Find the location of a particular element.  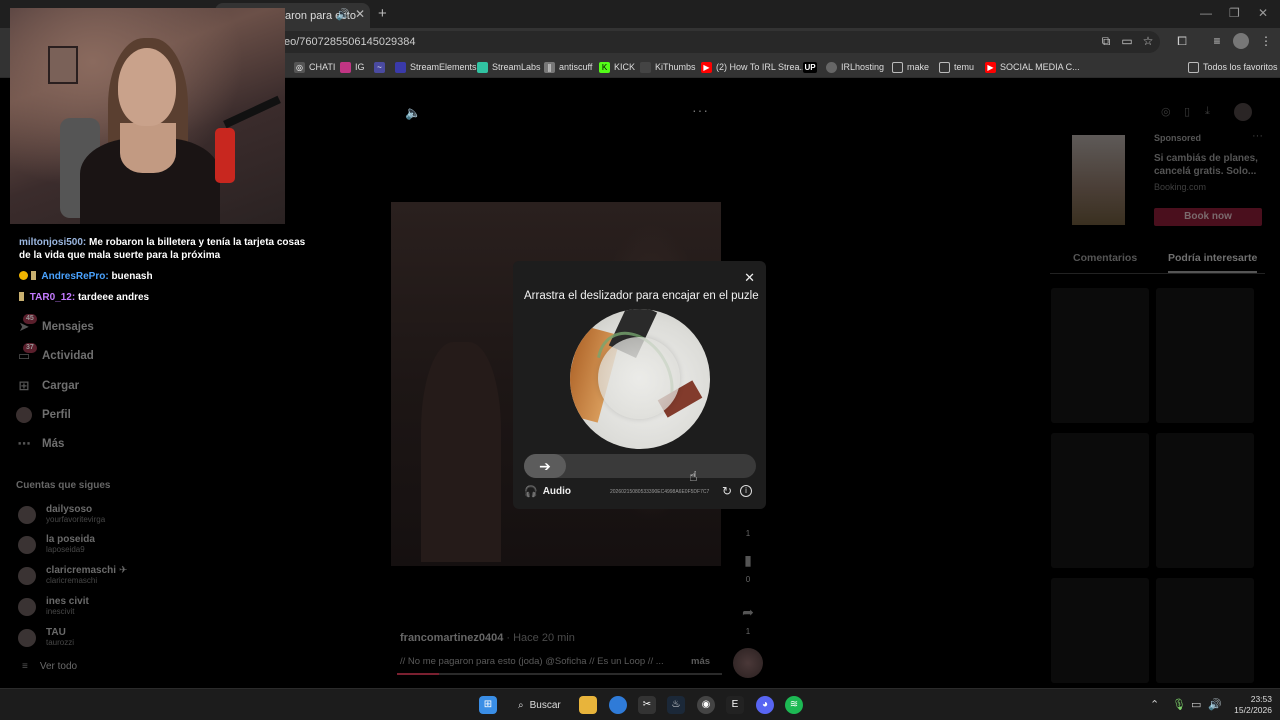

info-icon: i is located at coordinates (746, 491).